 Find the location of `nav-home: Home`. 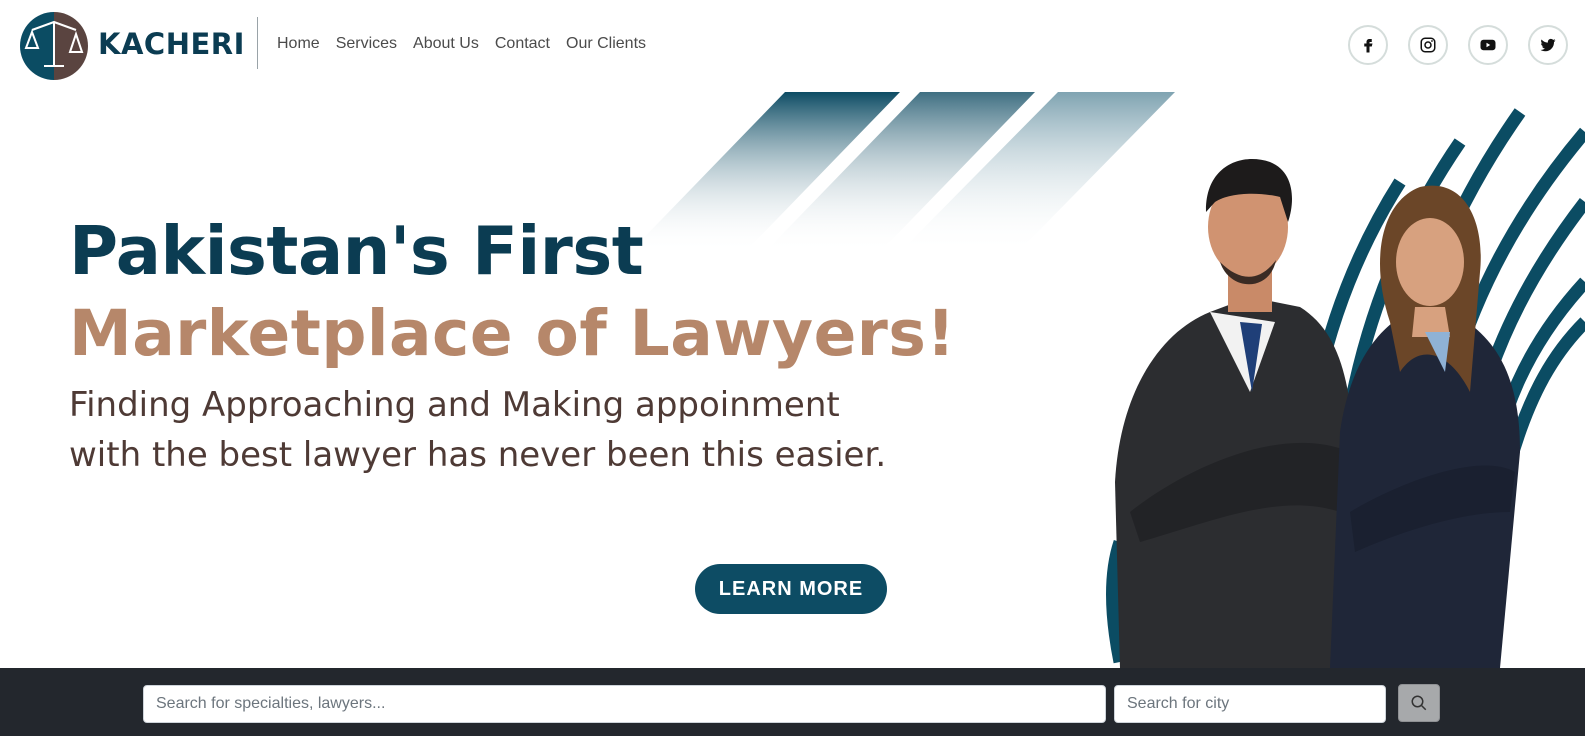

nav-home: Home is located at coordinates (298, 44).